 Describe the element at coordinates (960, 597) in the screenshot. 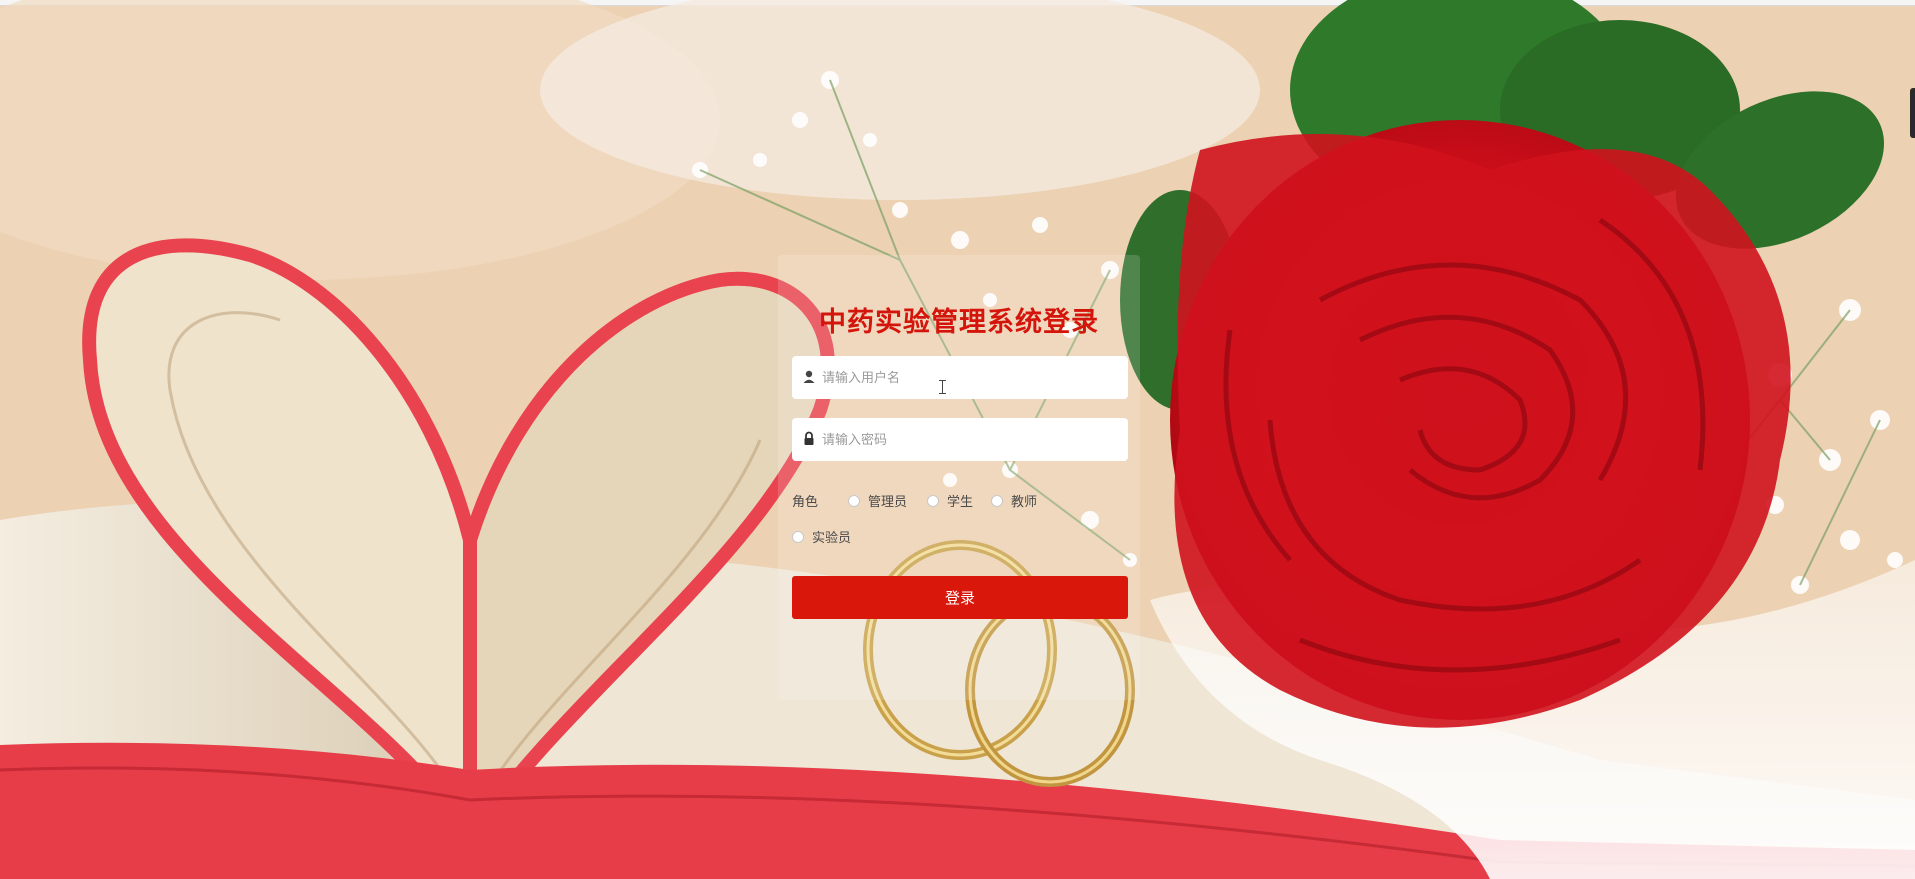

I see `login-button: 登录` at that location.